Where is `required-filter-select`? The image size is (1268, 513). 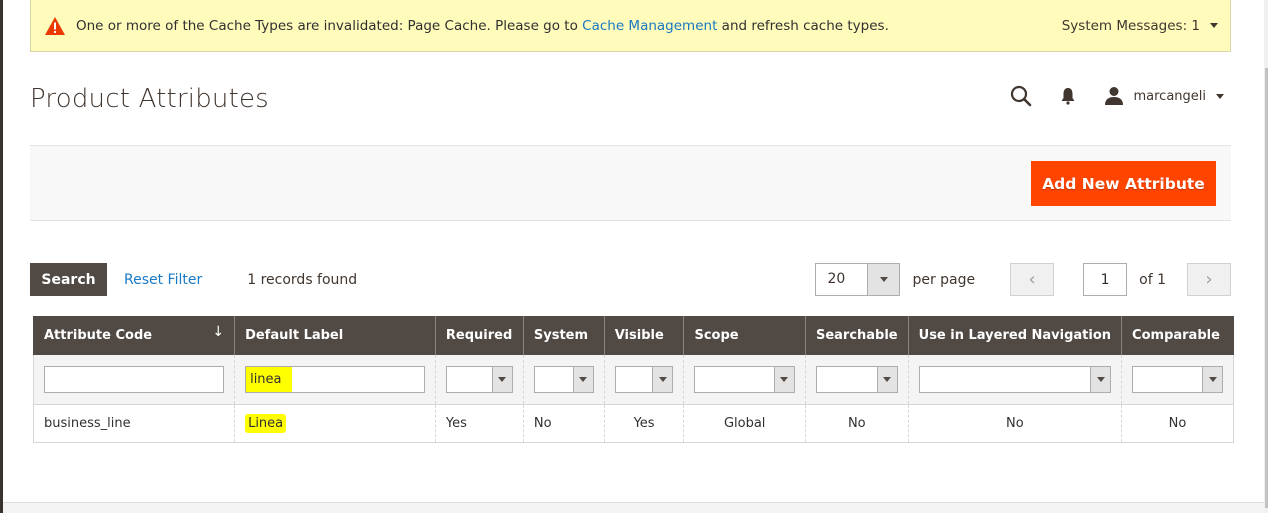
required-filter-select is located at coordinates (479, 379).